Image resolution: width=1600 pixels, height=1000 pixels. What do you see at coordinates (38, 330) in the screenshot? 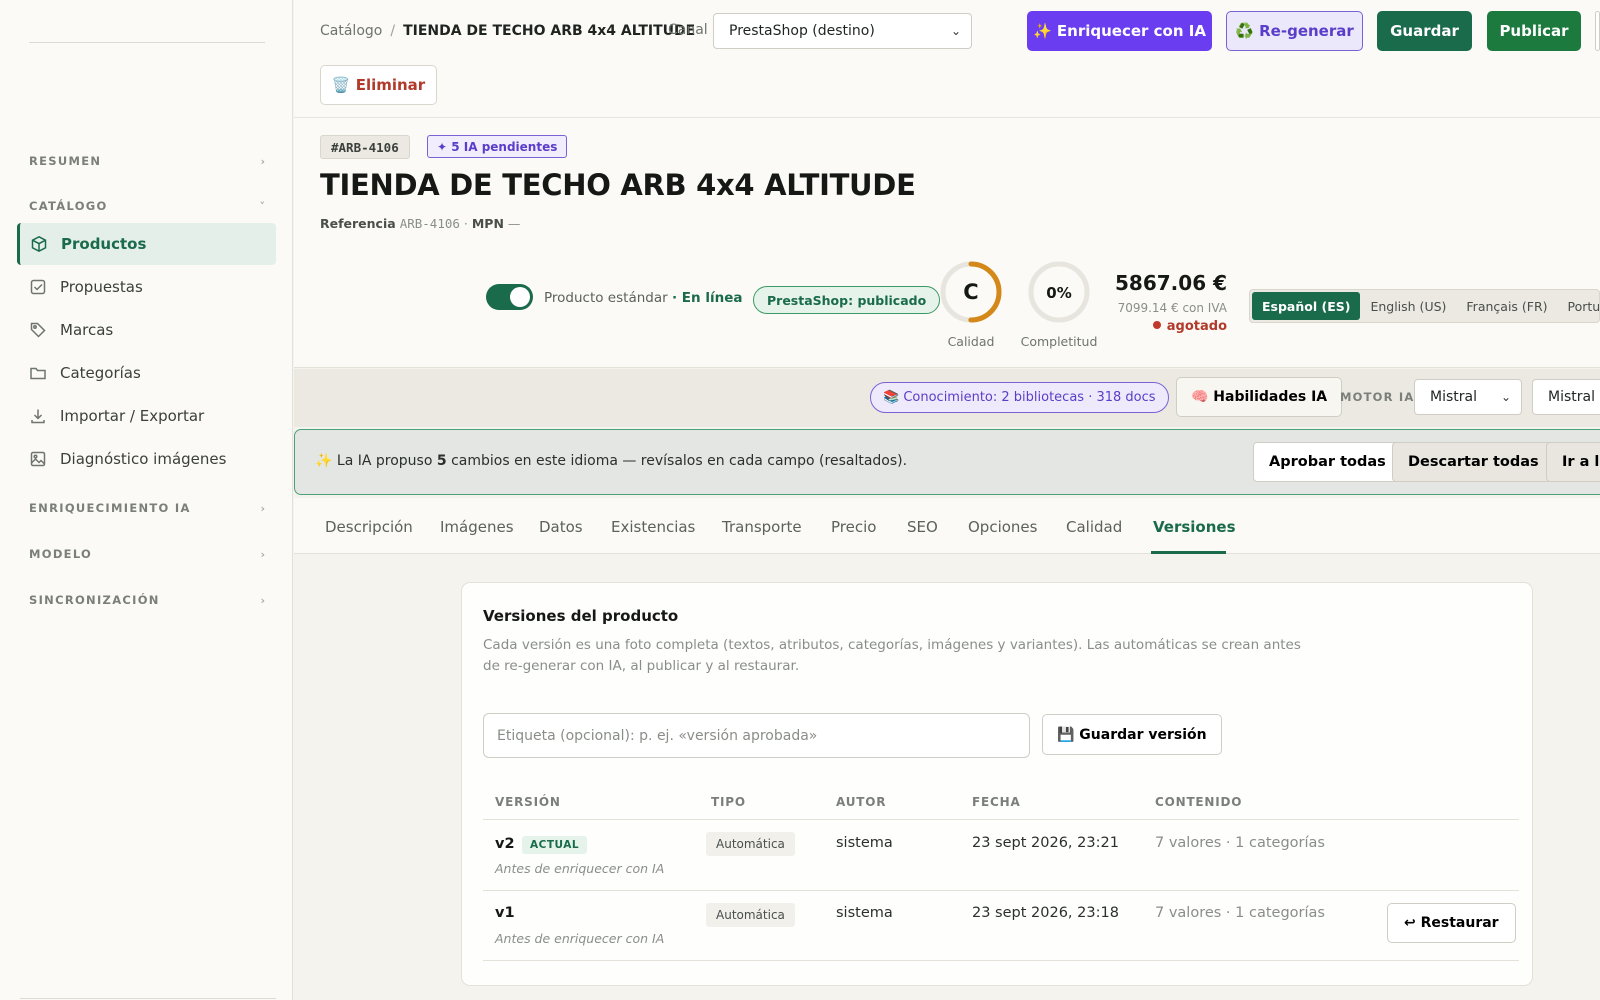
I see `tag-icon` at bounding box center [38, 330].